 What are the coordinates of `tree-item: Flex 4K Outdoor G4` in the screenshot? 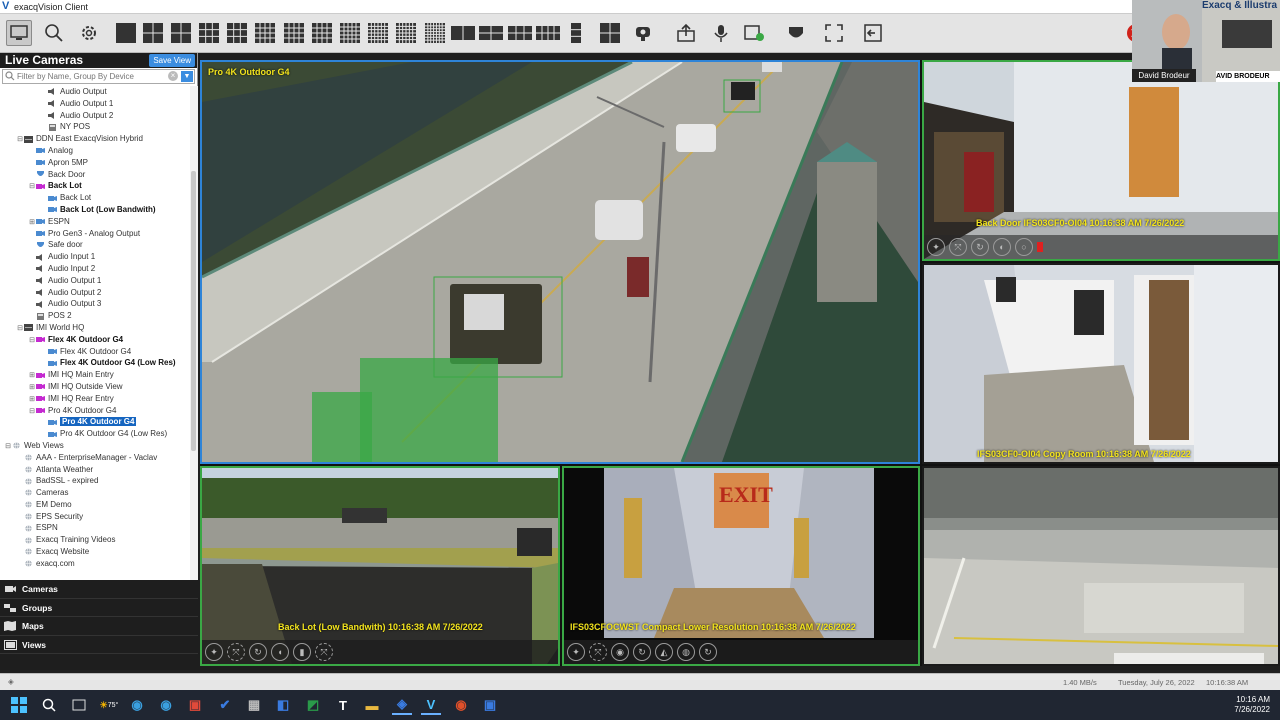 It's located at (95, 352).